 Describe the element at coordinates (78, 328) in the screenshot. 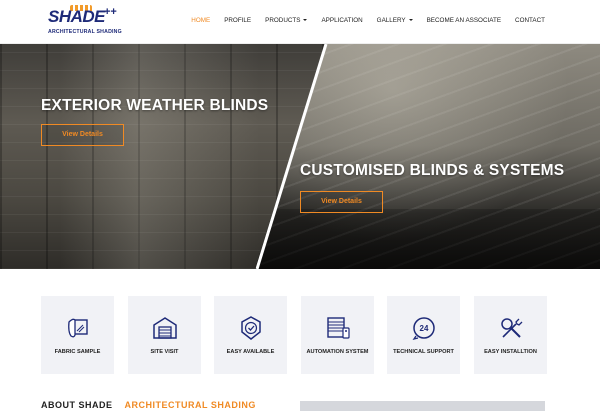

I see `fabric-sample-icon` at that location.